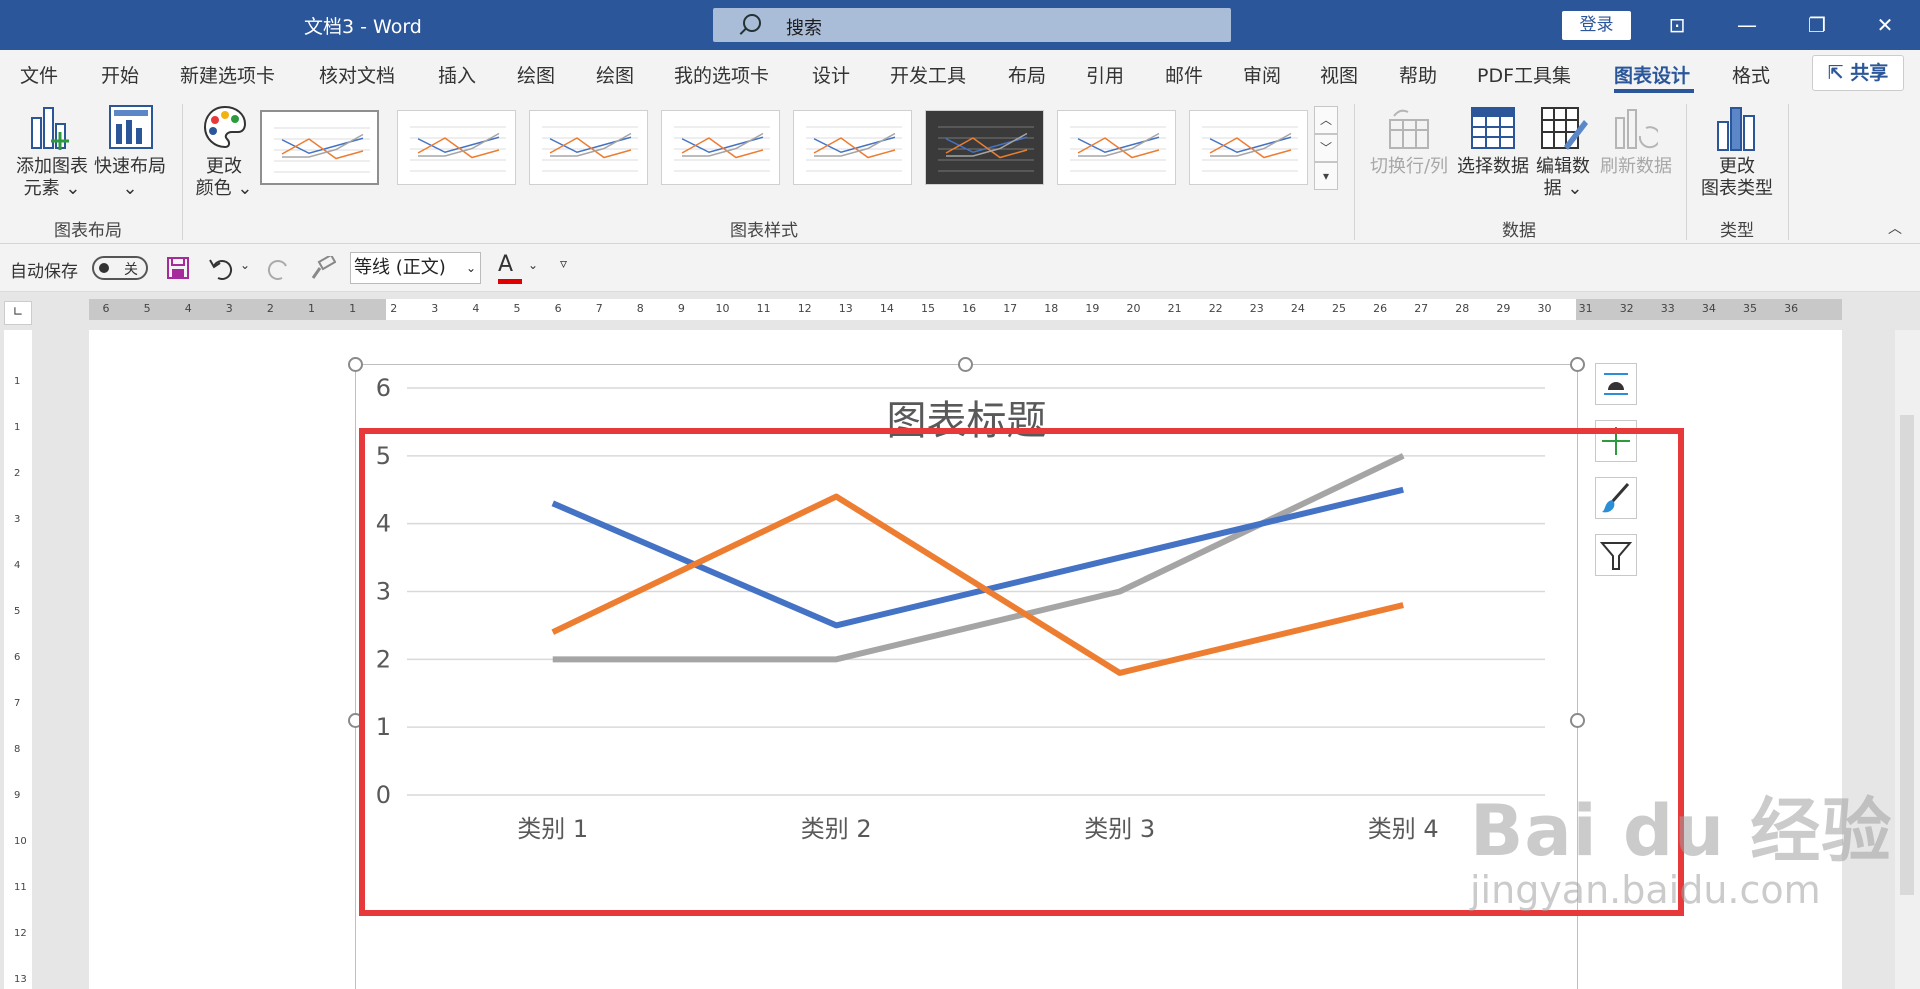  What do you see at coordinates (1737, 188) in the screenshot?
I see `change-chart-type-label-2: 图表类型` at bounding box center [1737, 188].